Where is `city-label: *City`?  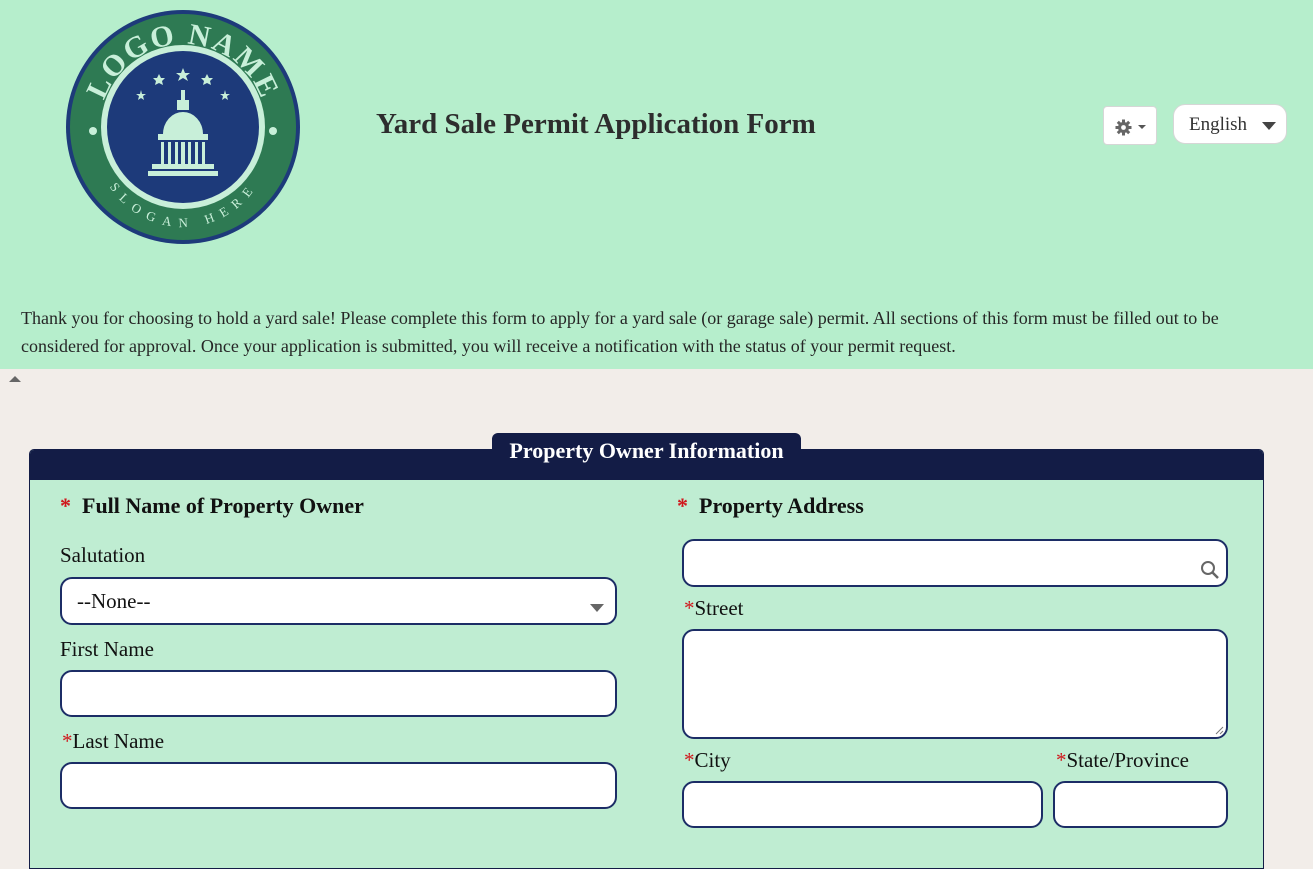
city-label: *City is located at coordinates (707, 760).